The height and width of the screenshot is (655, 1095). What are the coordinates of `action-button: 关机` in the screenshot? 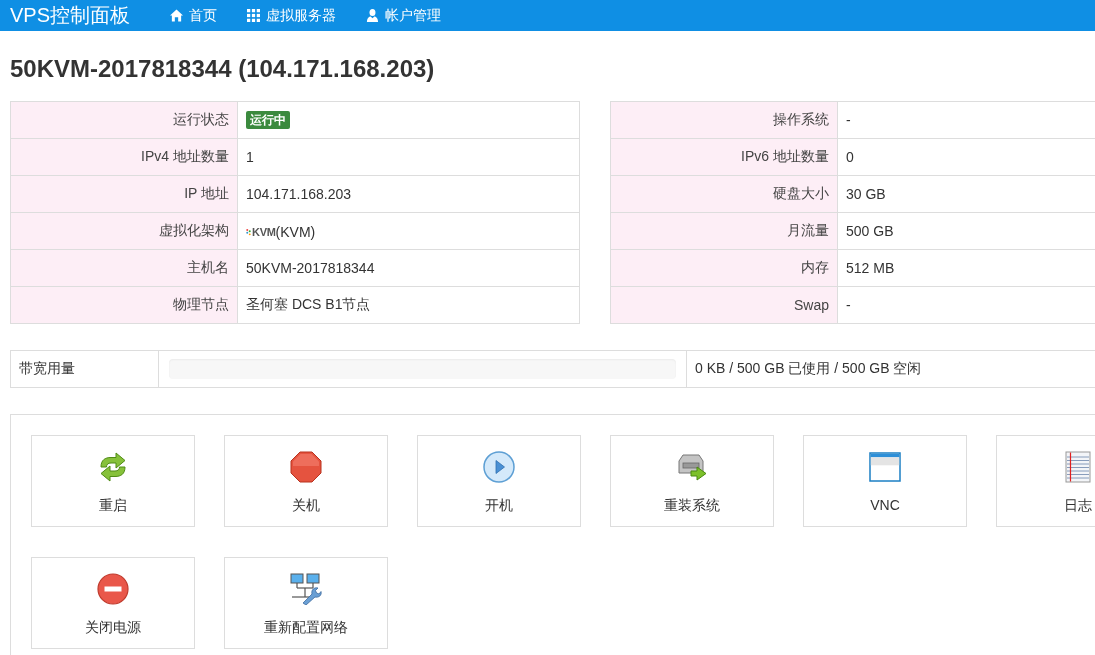 It's located at (306, 481).